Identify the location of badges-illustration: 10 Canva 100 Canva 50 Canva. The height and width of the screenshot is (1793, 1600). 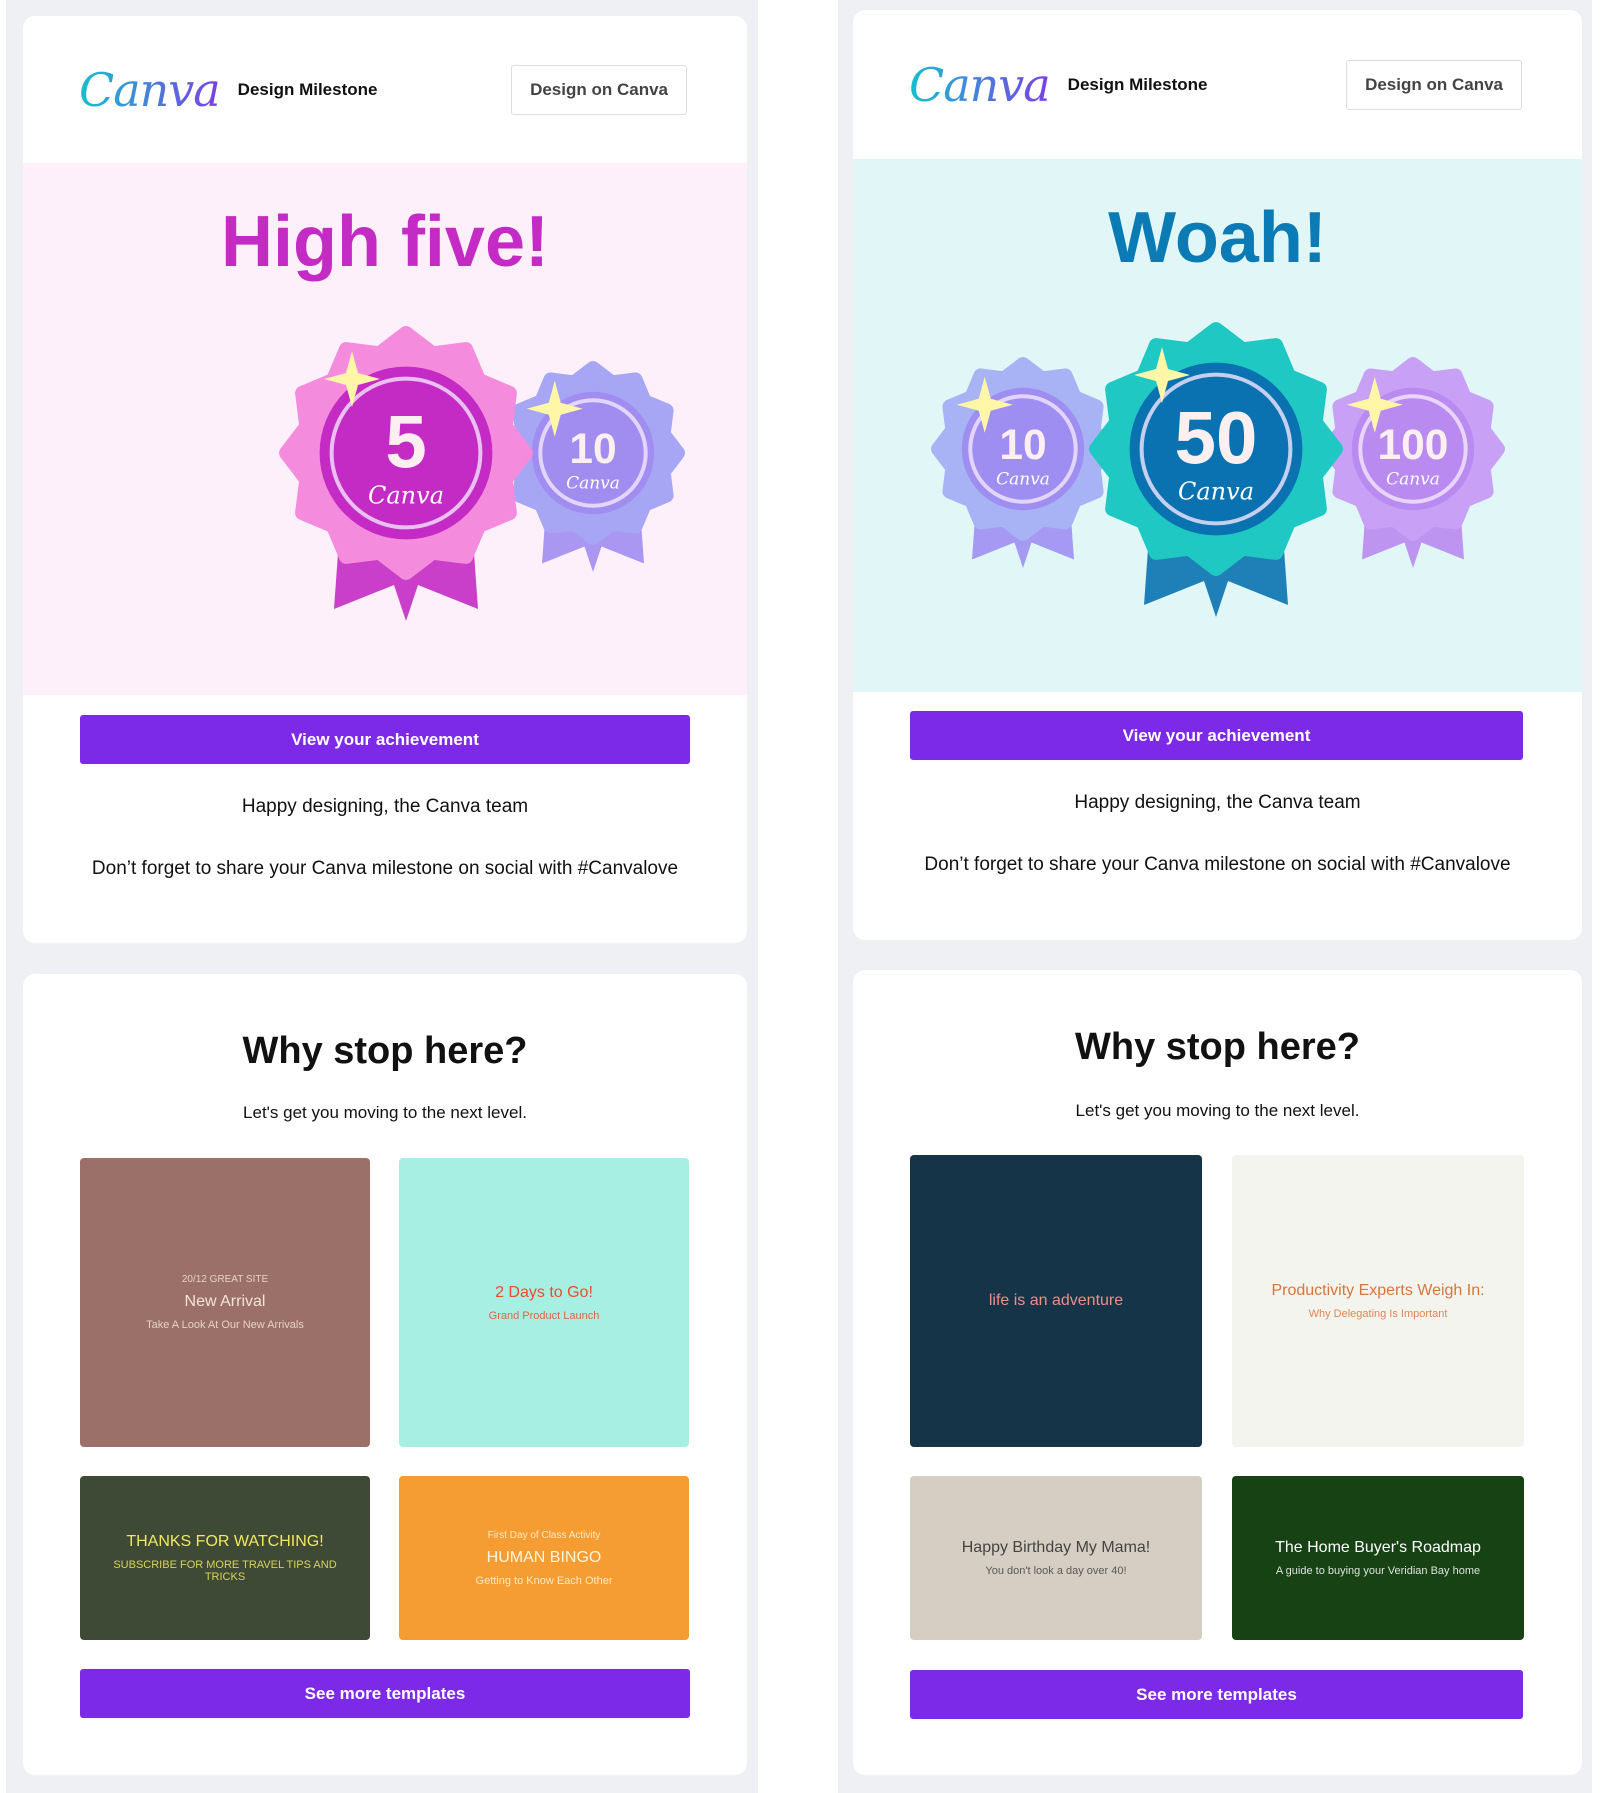
(1218, 469).